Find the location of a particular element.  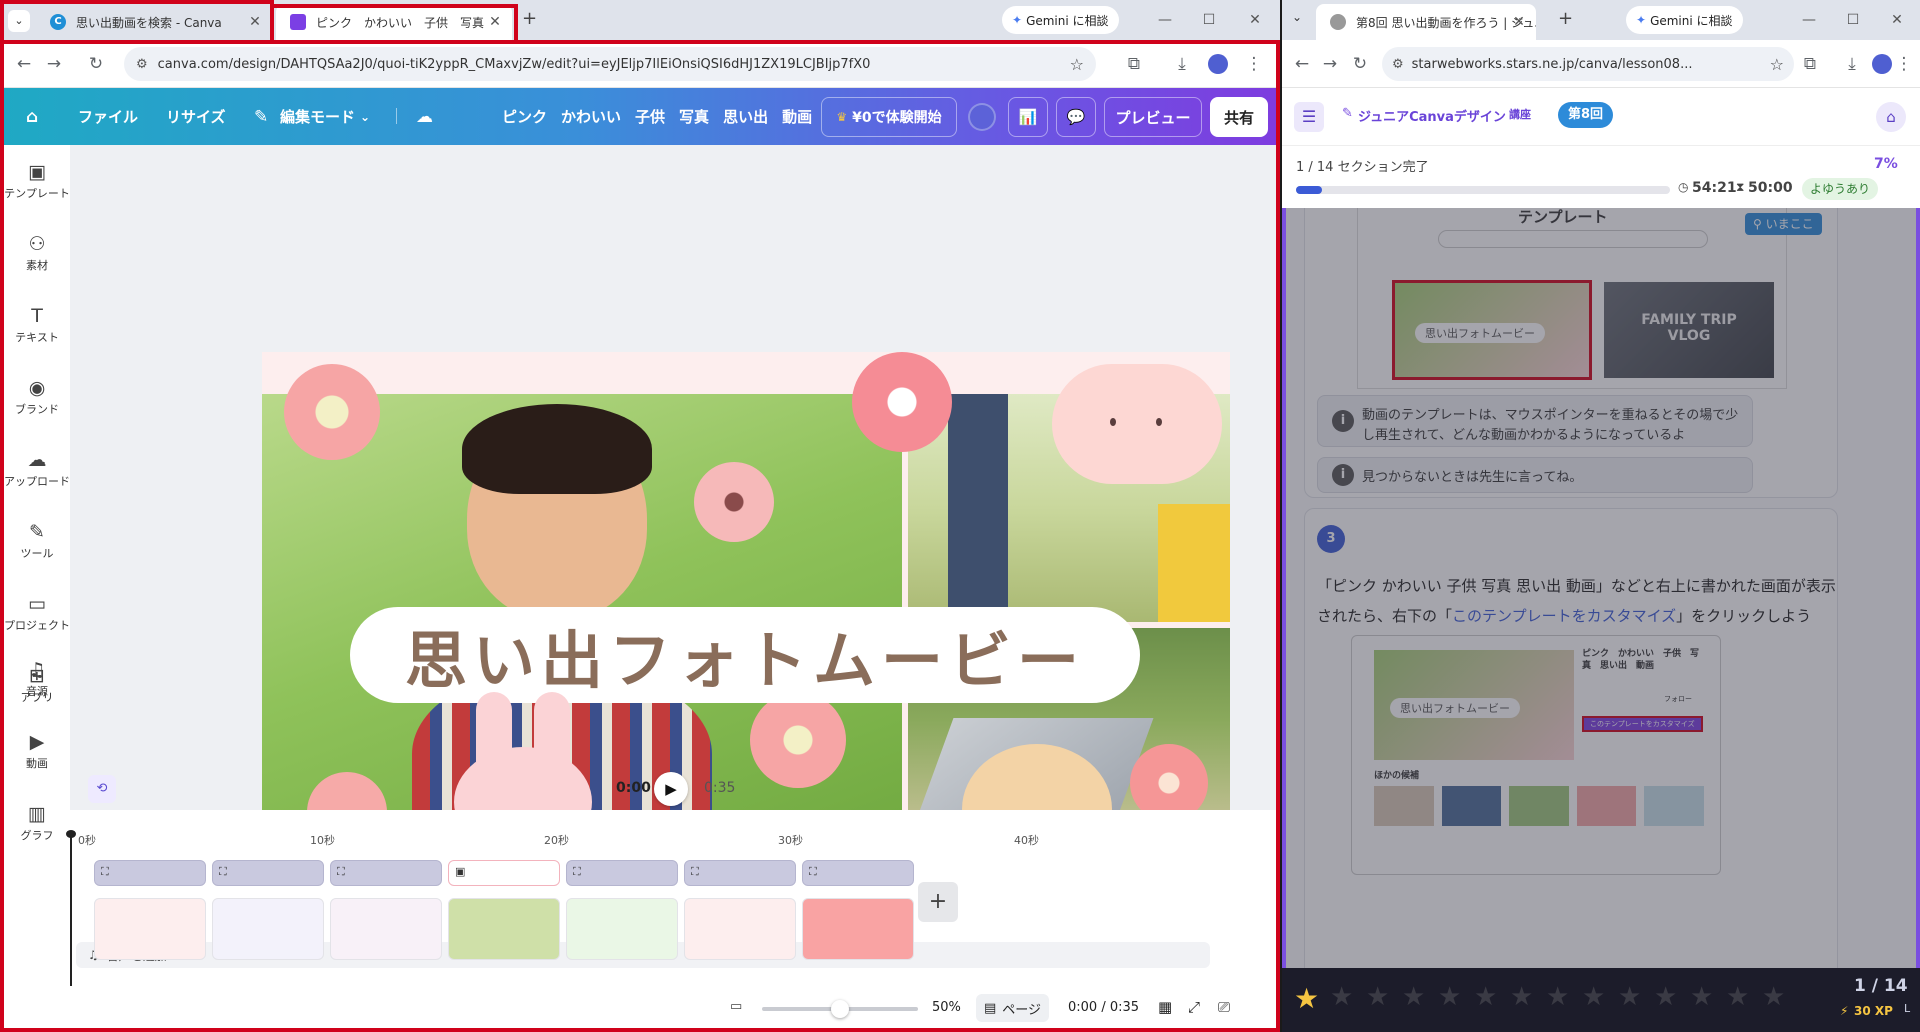

notes-icon: ▭ is located at coordinates (736, 1006).